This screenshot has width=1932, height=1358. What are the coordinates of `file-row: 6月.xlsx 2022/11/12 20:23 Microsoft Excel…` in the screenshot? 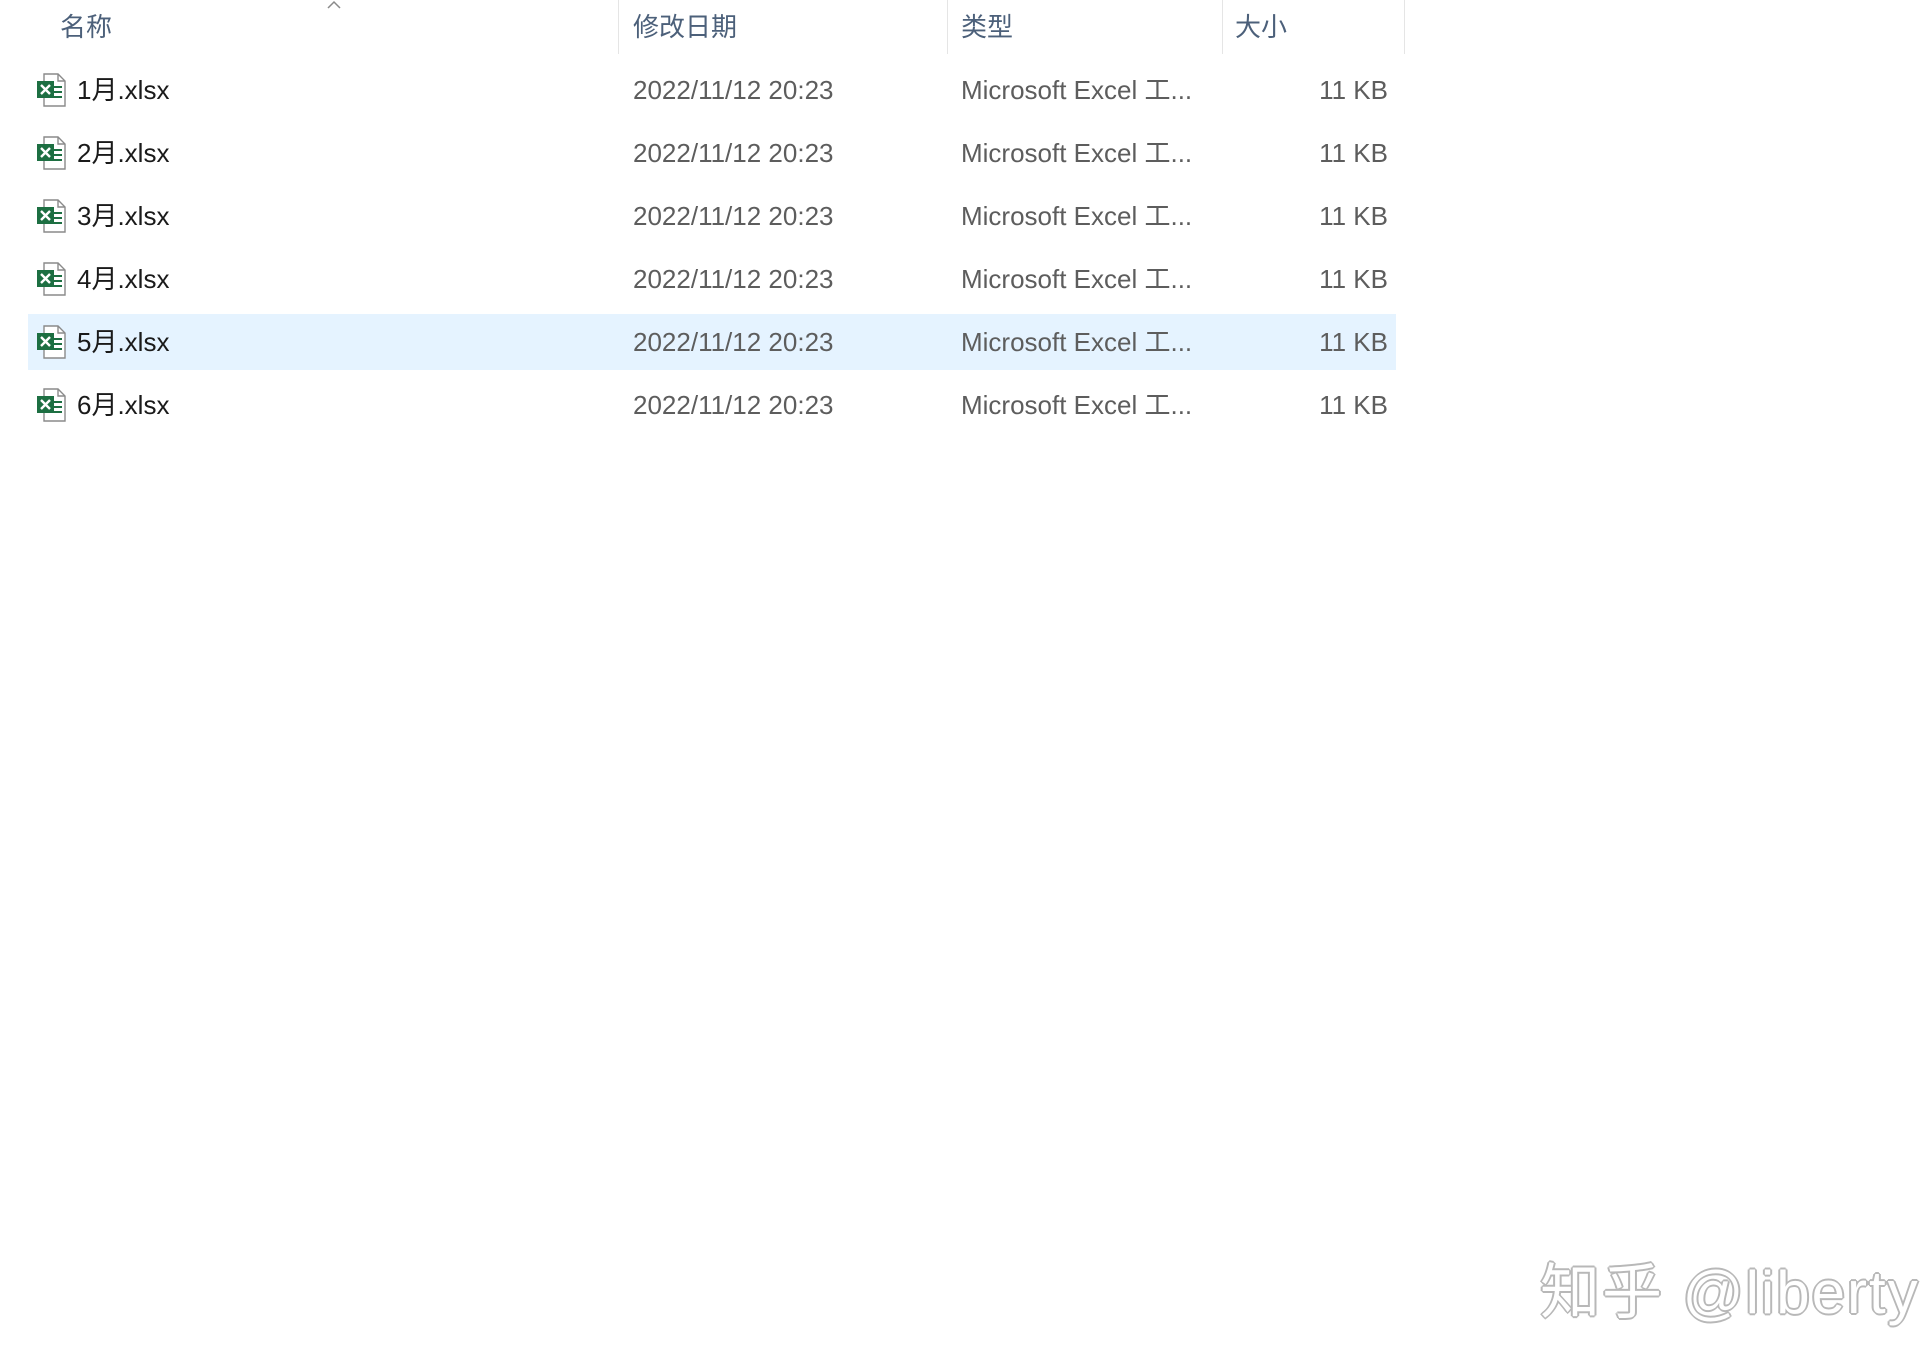 It's located at (712, 405).